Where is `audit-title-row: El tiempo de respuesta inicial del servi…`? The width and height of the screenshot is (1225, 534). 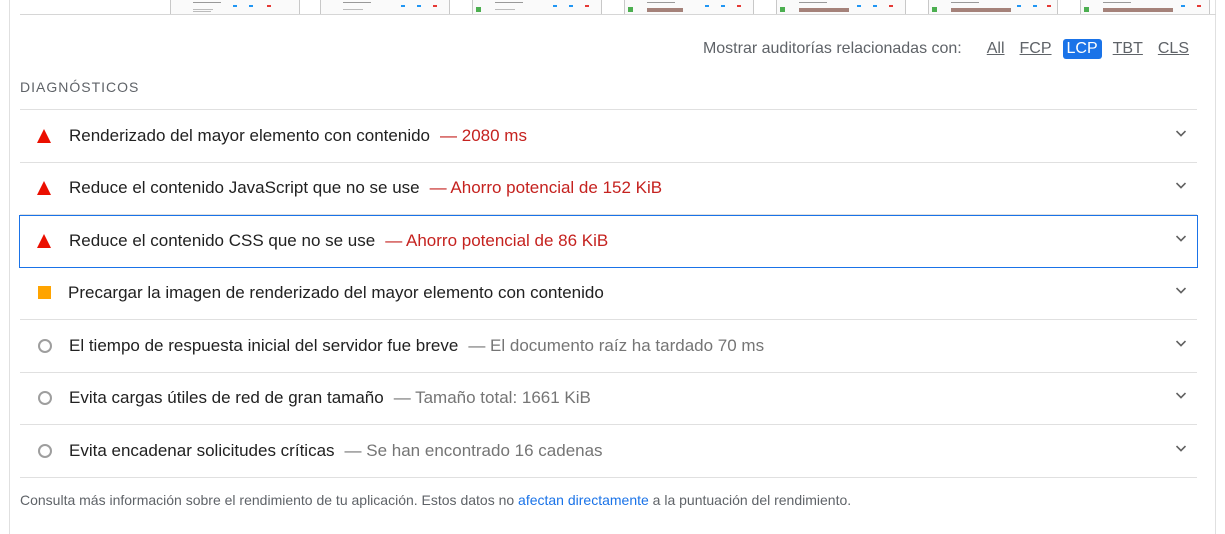 audit-title-row: El tiempo de respuesta inicial del servi… is located at coordinates (416, 346).